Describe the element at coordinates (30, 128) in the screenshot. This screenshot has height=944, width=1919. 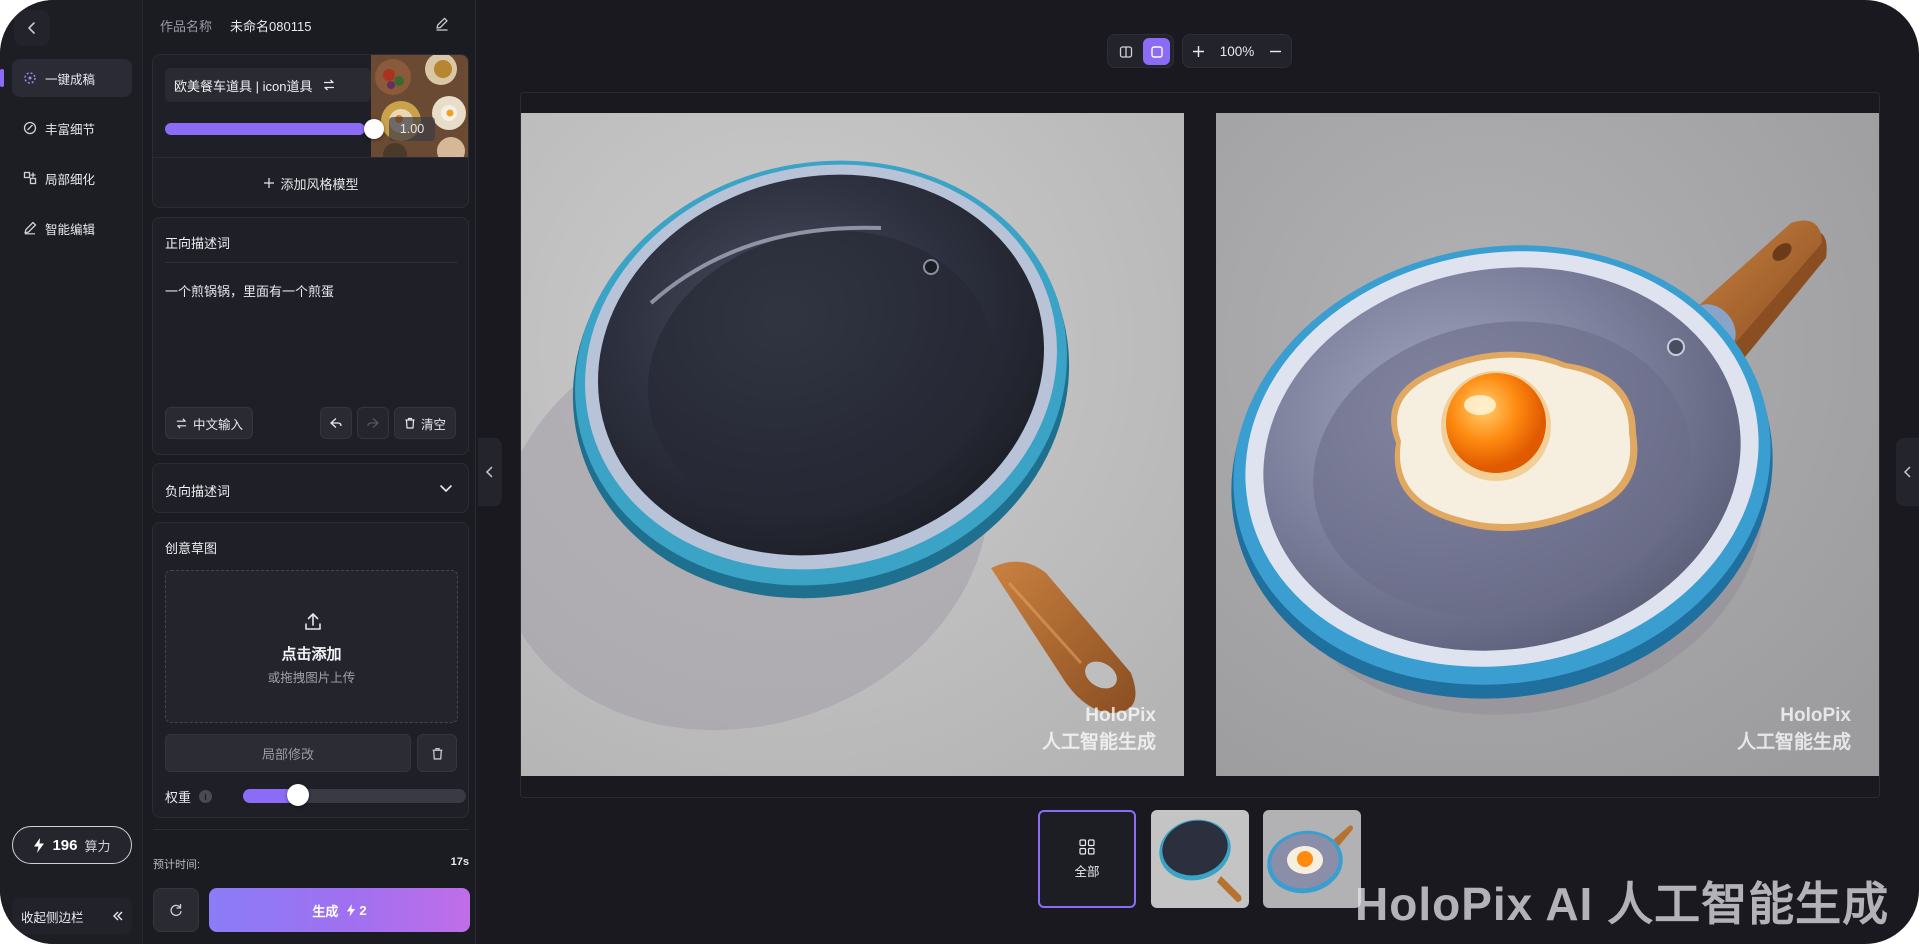
I see `detail-icon` at that location.